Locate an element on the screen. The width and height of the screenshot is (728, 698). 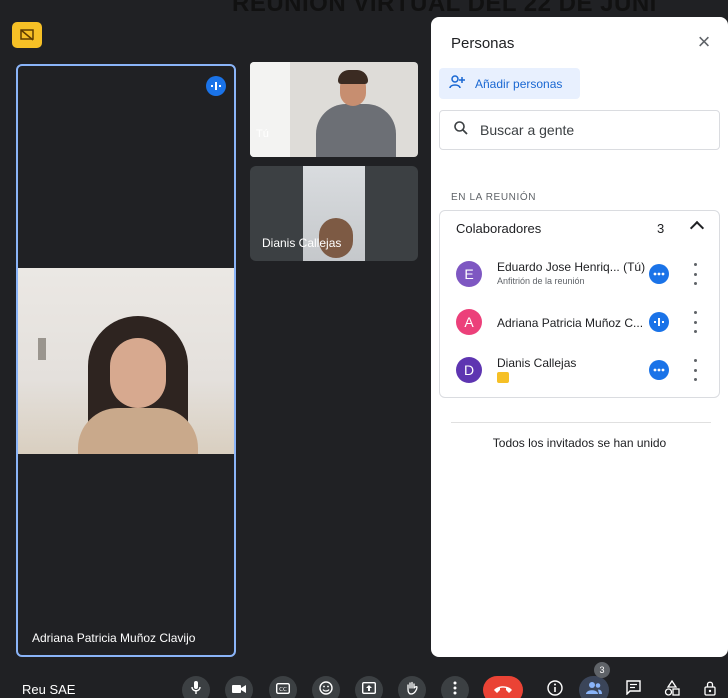
meeting-name: Reu SAE is located at coordinates (49, 689).